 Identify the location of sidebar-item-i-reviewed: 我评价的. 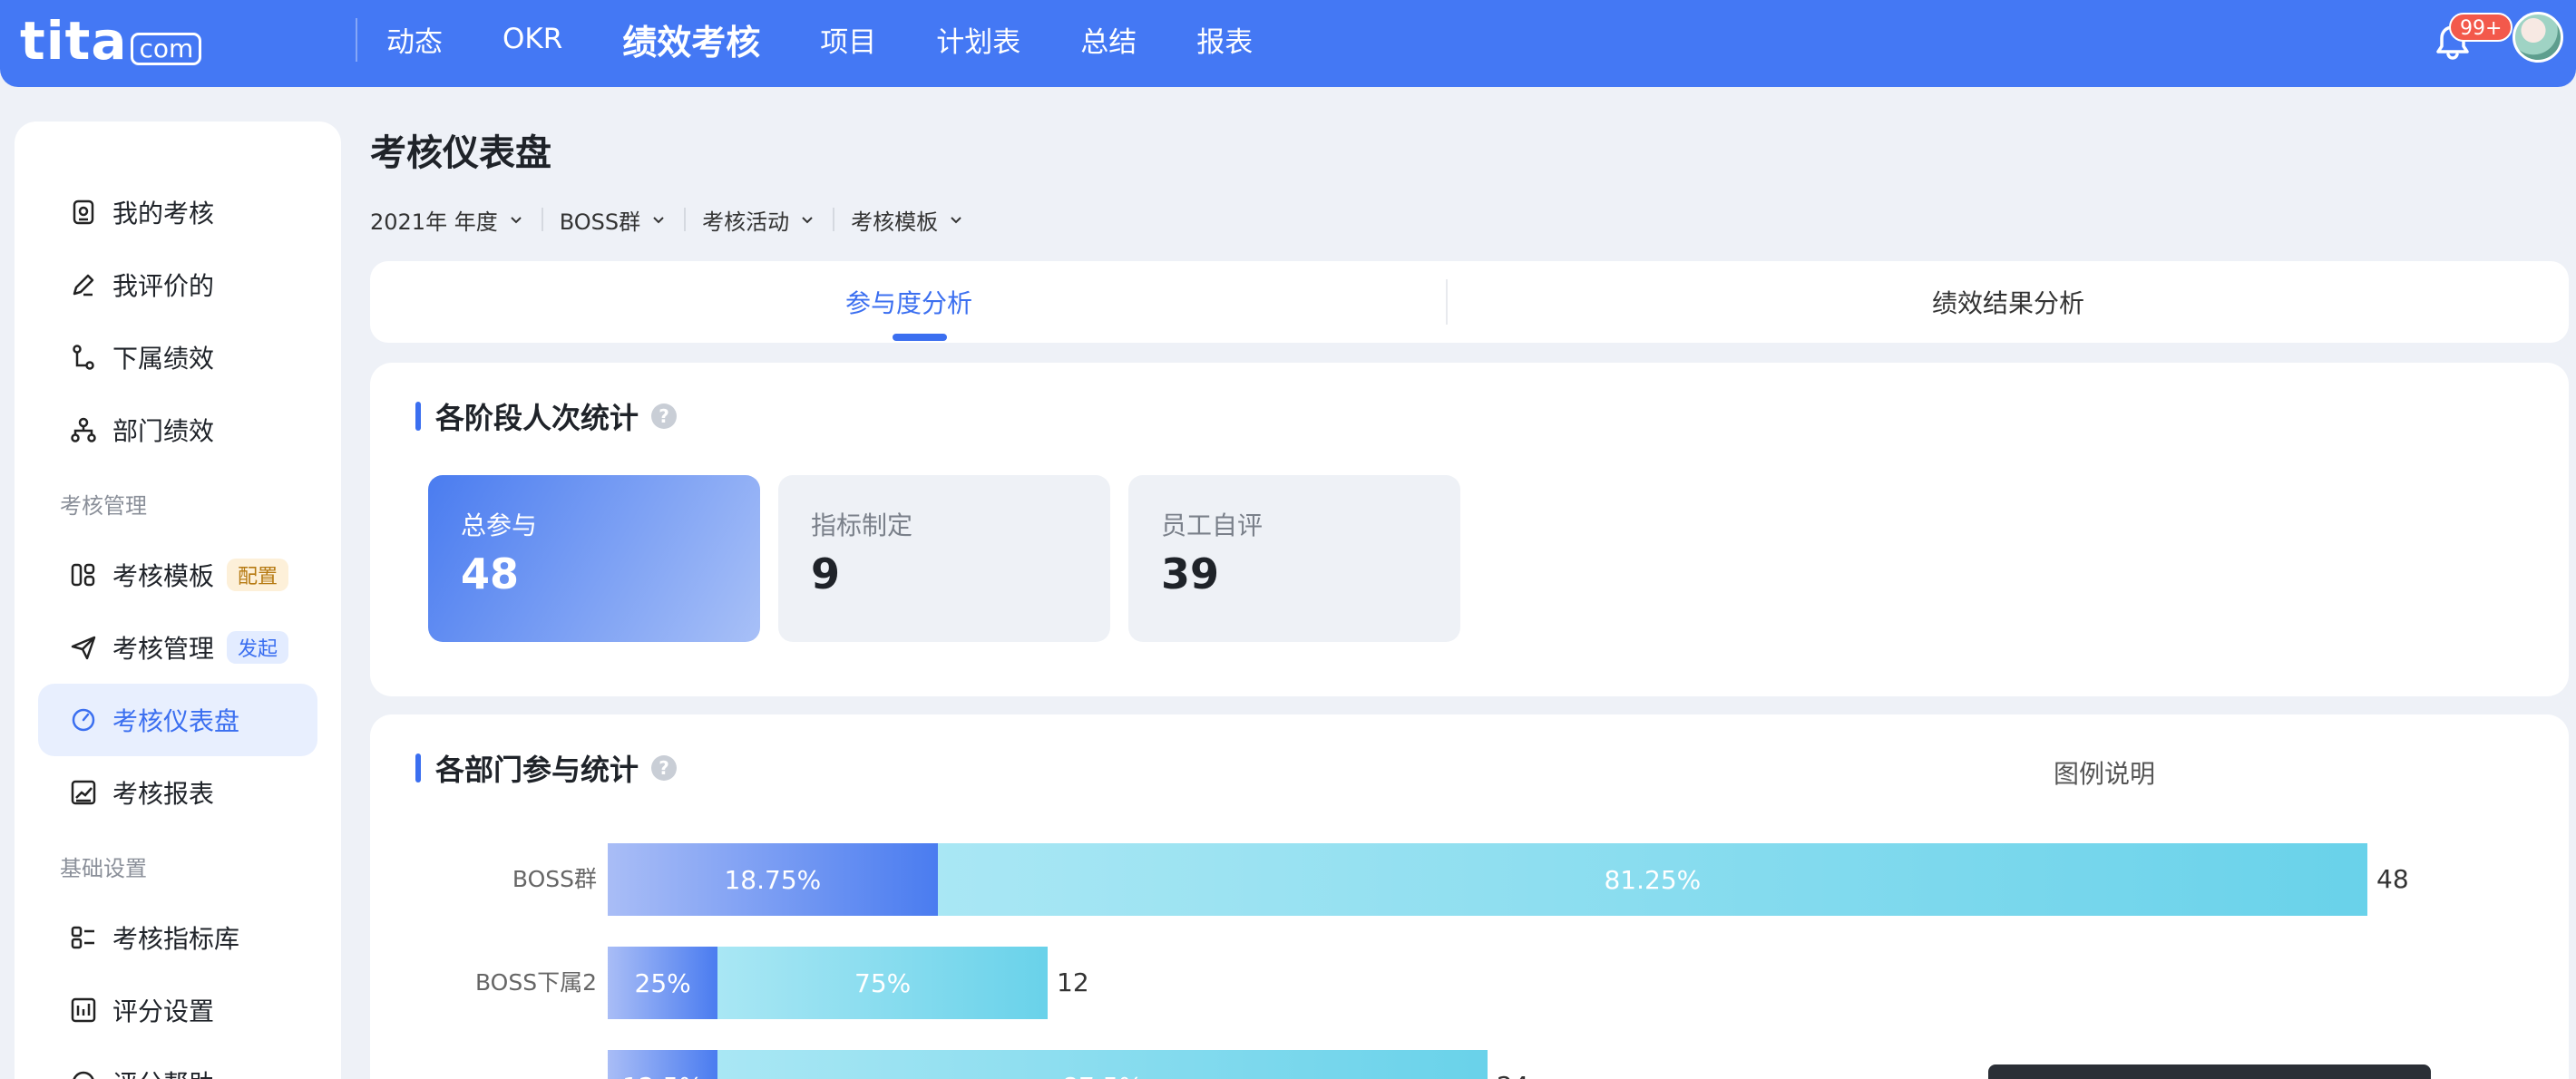
(177, 284).